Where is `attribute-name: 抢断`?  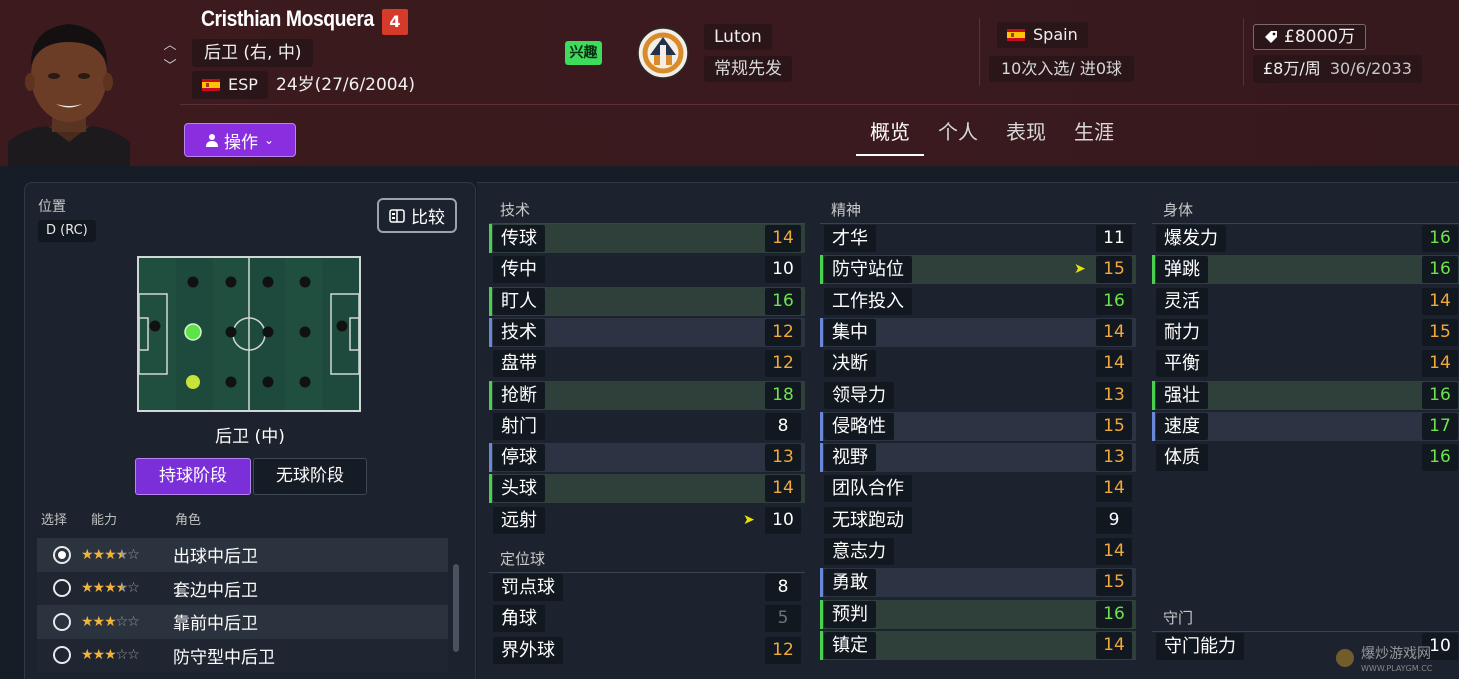 attribute-name: 抢断 is located at coordinates (519, 395).